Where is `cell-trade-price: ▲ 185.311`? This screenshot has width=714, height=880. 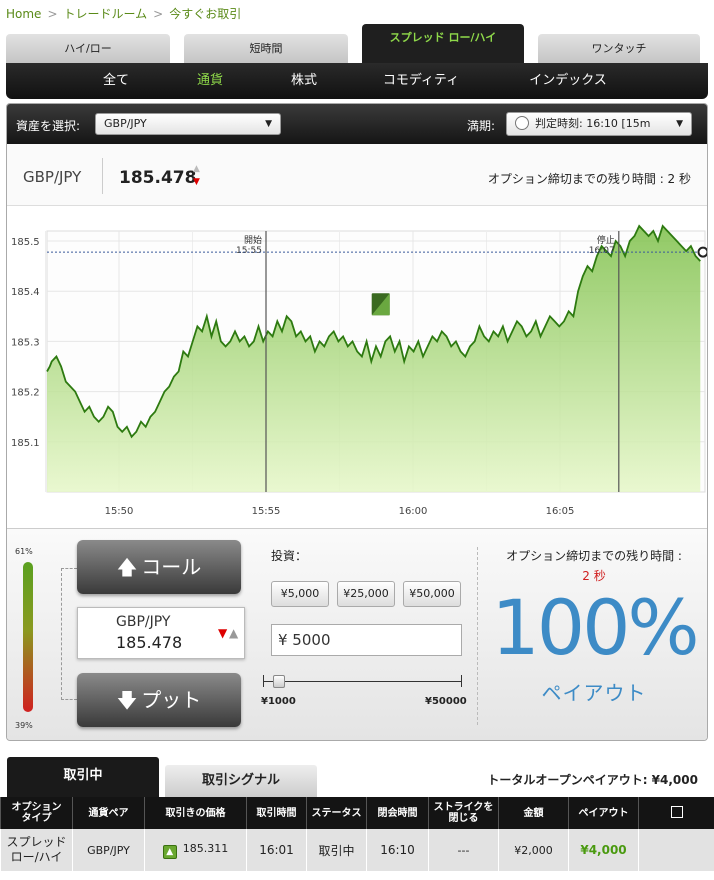 cell-trade-price: ▲ 185.311 is located at coordinates (195, 850).